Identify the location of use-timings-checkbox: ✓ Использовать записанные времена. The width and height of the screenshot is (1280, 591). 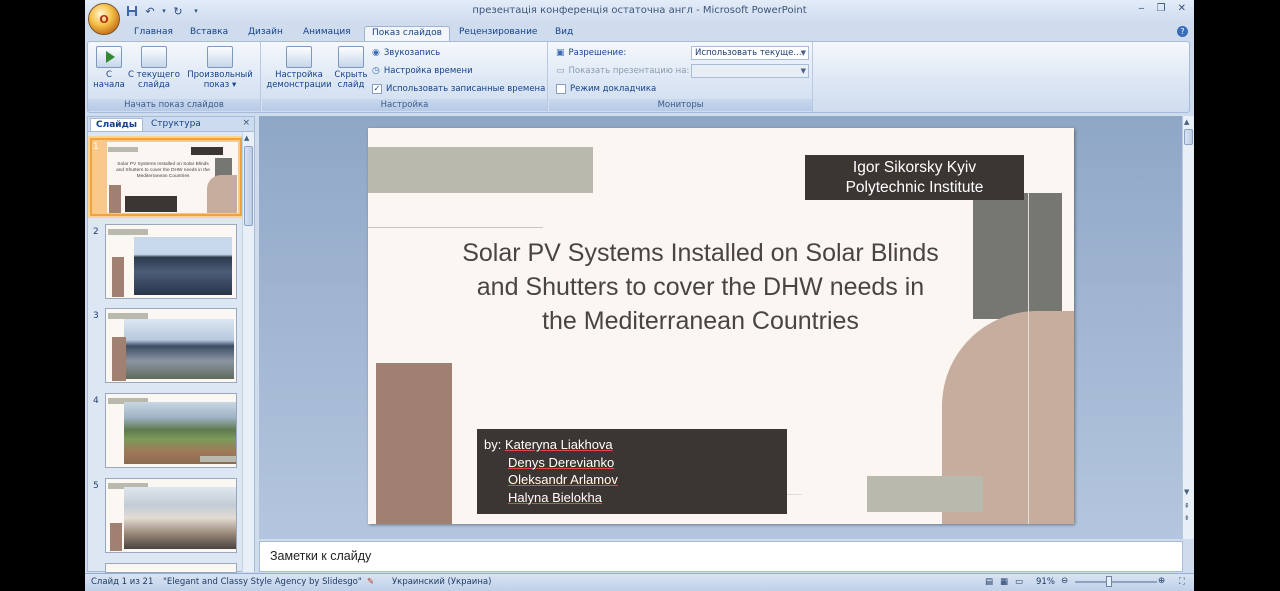
(458, 89).